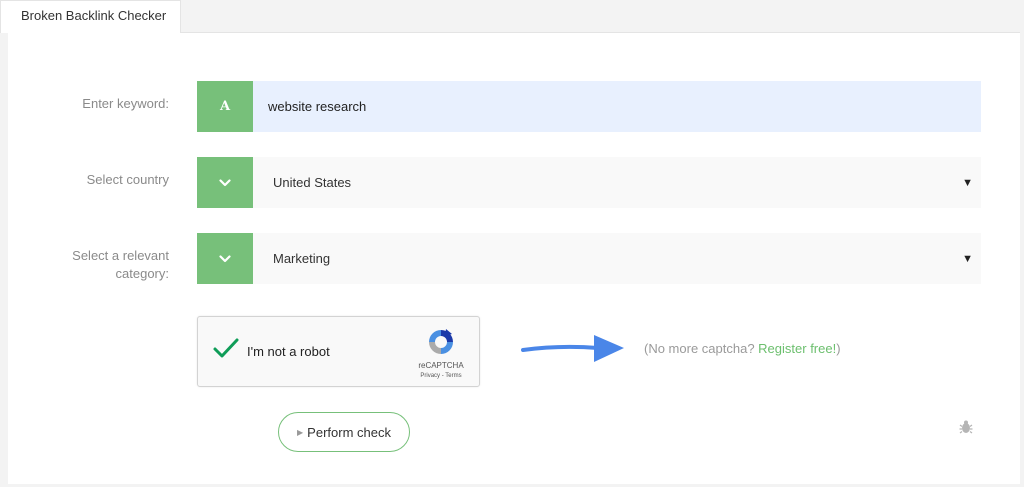 The image size is (1024, 487). I want to click on captcha-promo: (No more captcha? Register free!), so click(742, 348).